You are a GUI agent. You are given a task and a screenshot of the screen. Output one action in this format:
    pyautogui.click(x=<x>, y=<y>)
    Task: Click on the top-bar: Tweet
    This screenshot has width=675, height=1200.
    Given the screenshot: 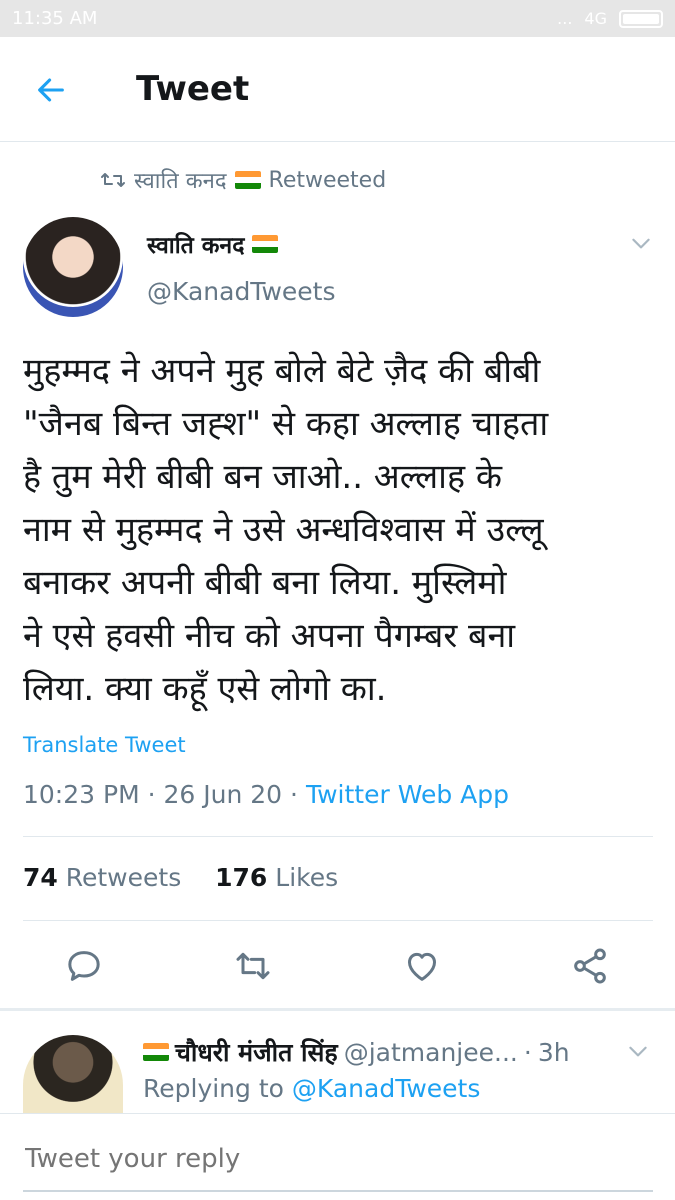 What is the action you would take?
    pyautogui.click(x=337, y=89)
    